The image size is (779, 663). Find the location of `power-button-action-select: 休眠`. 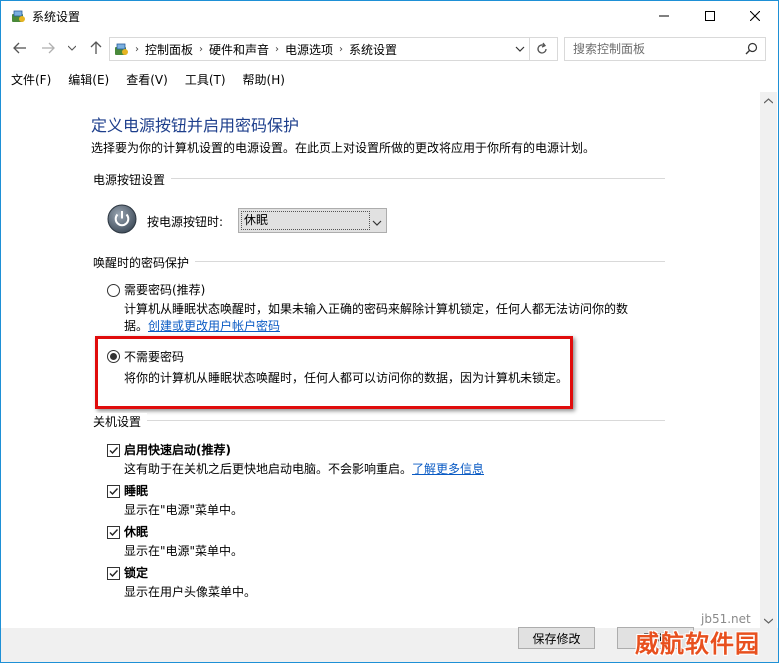

power-button-action-select: 休眠 is located at coordinates (312, 220).